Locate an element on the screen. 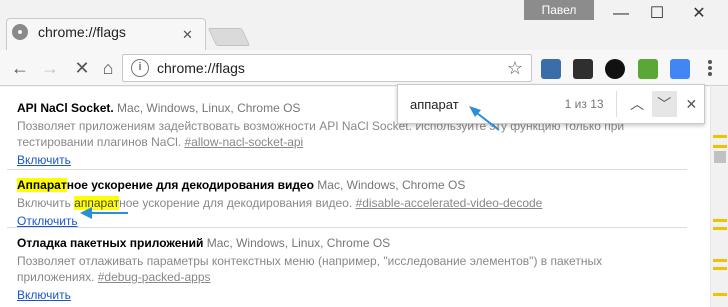 The image size is (728, 307). home-button: ⌂ is located at coordinates (108, 68).